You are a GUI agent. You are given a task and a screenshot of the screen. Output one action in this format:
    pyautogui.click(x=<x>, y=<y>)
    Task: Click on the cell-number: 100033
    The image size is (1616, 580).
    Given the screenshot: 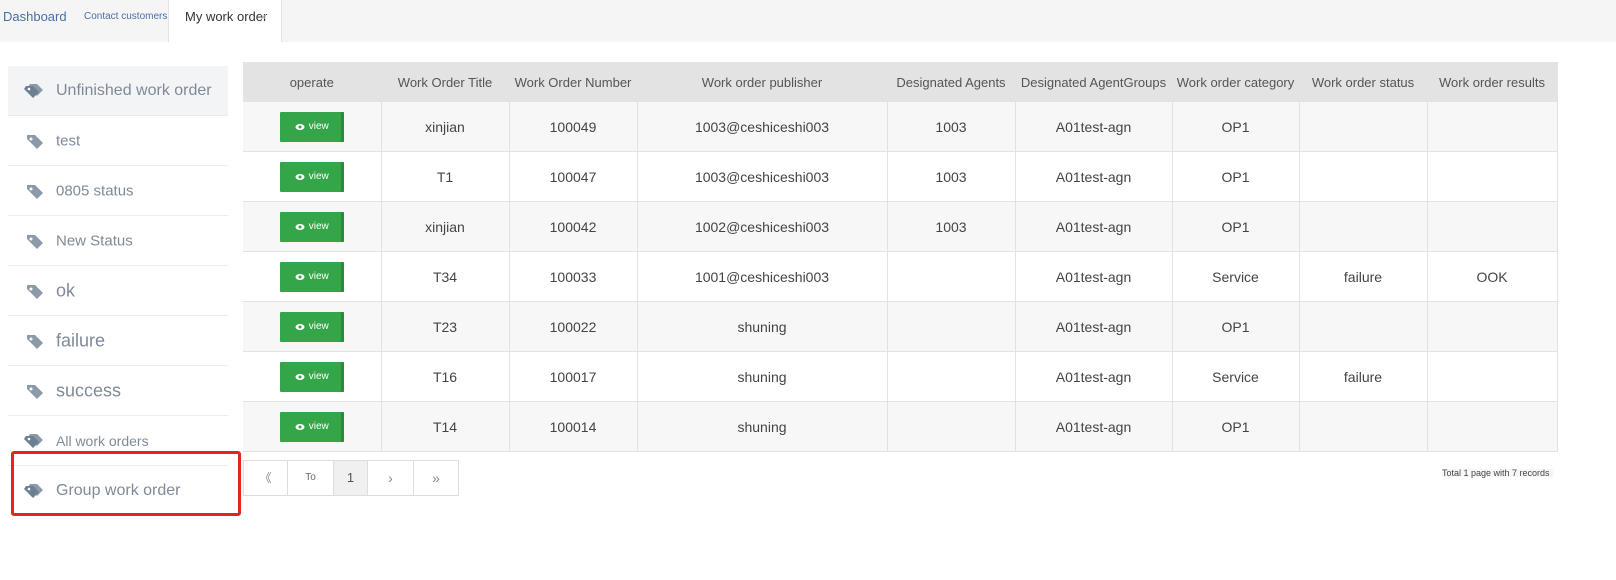 What is the action you would take?
    pyautogui.click(x=573, y=276)
    